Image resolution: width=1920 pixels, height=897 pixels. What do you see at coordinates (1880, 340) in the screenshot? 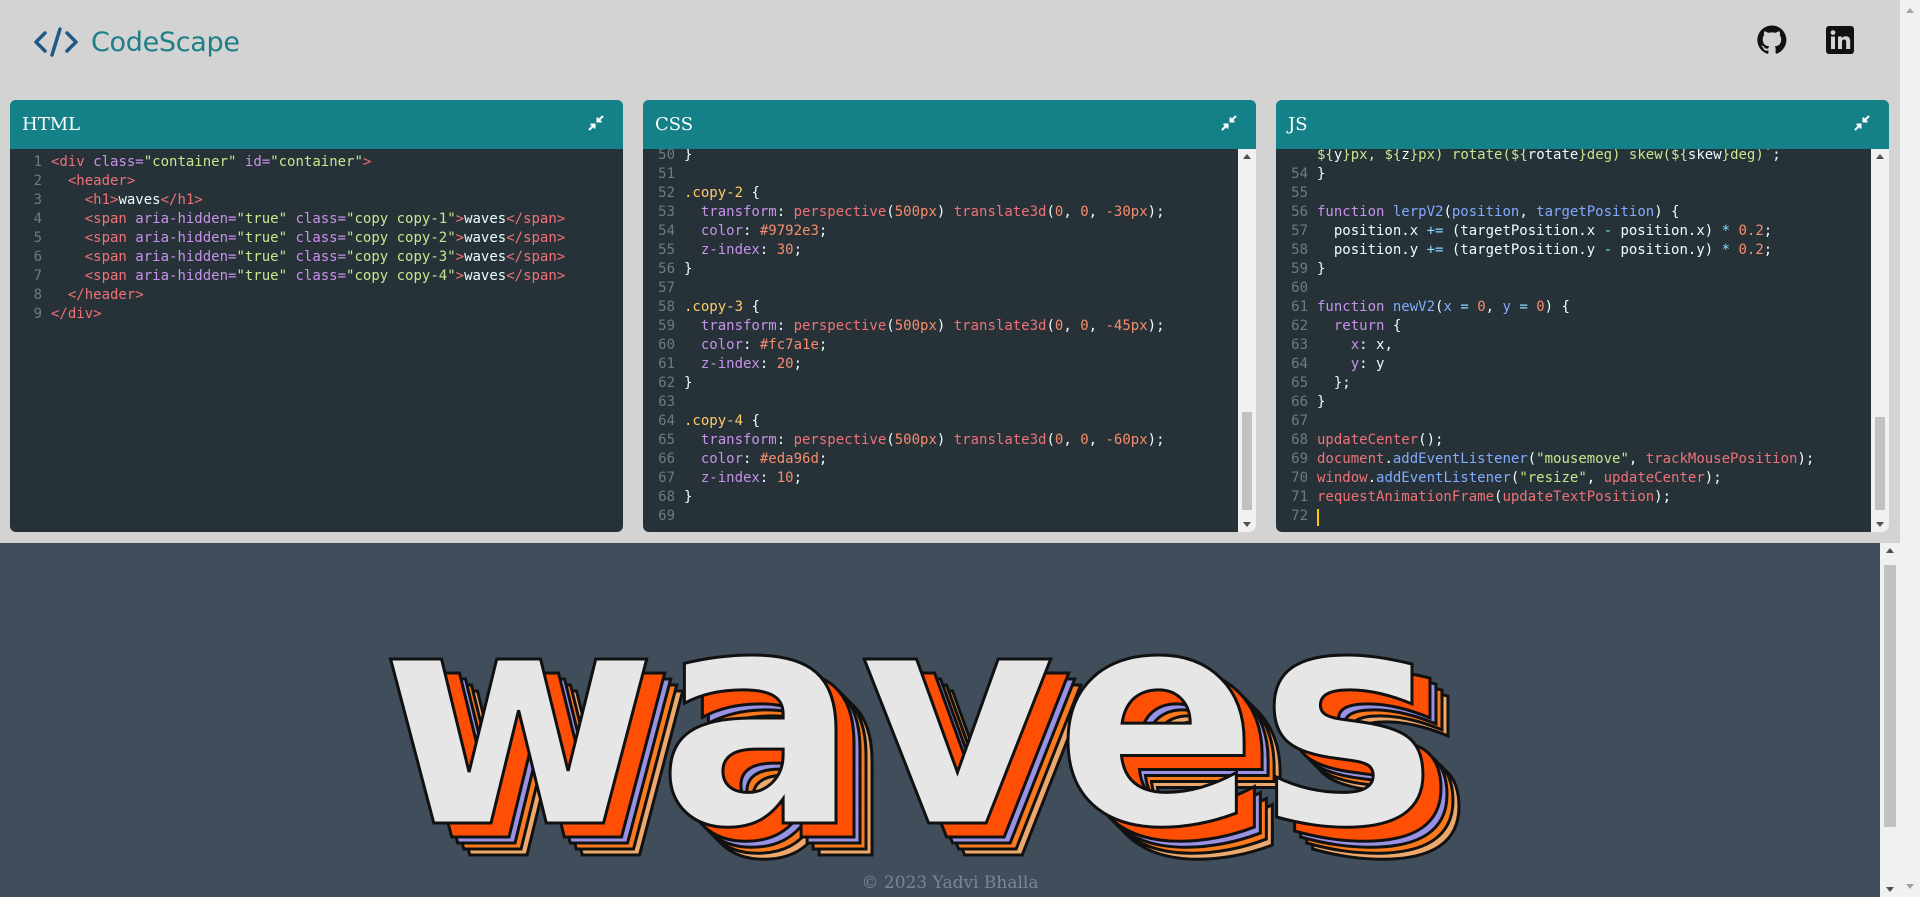
I see `js-scrollbar` at bounding box center [1880, 340].